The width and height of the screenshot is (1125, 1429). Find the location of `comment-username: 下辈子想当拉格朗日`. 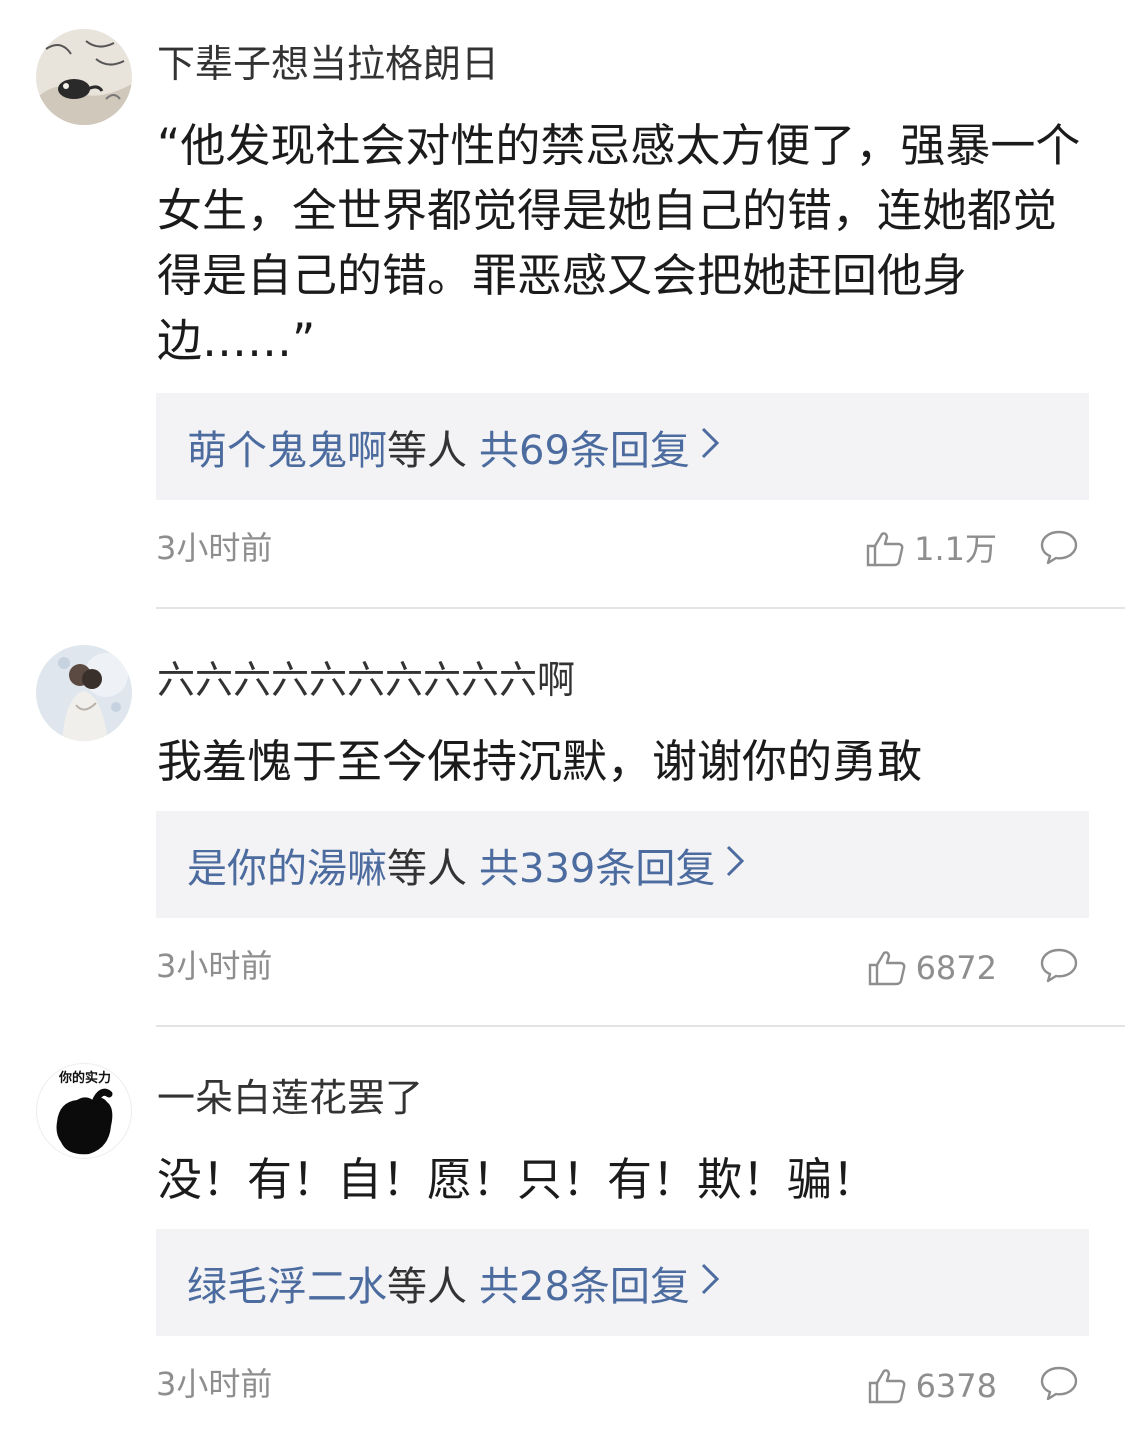

comment-username: 下辈子想当拉格朗日 is located at coordinates (328, 64).